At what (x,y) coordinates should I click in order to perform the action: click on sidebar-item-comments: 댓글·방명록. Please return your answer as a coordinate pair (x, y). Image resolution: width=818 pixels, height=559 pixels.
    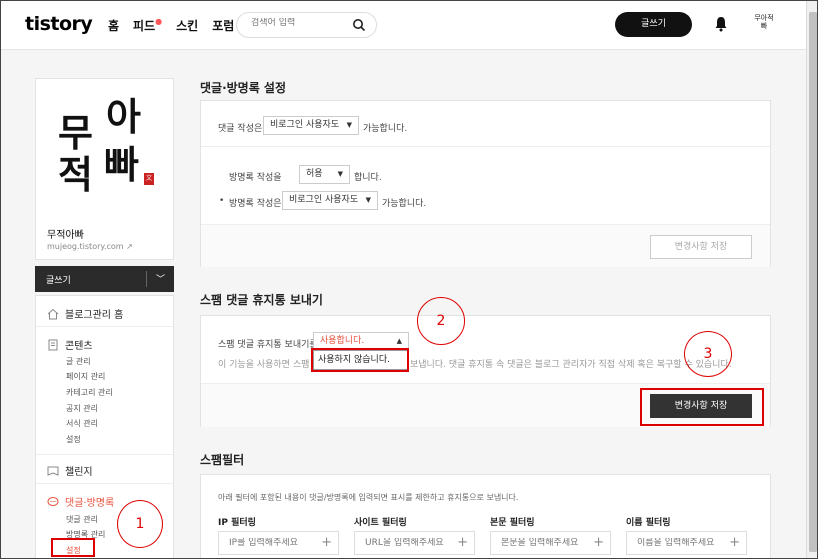
    Looking at the image, I should click on (80, 501).